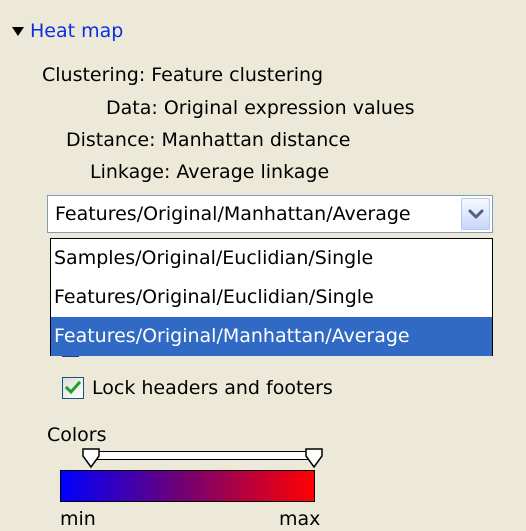 The height and width of the screenshot is (531, 526). Describe the element at coordinates (132, 108) in the screenshot. I see `data-label: Data:` at that location.